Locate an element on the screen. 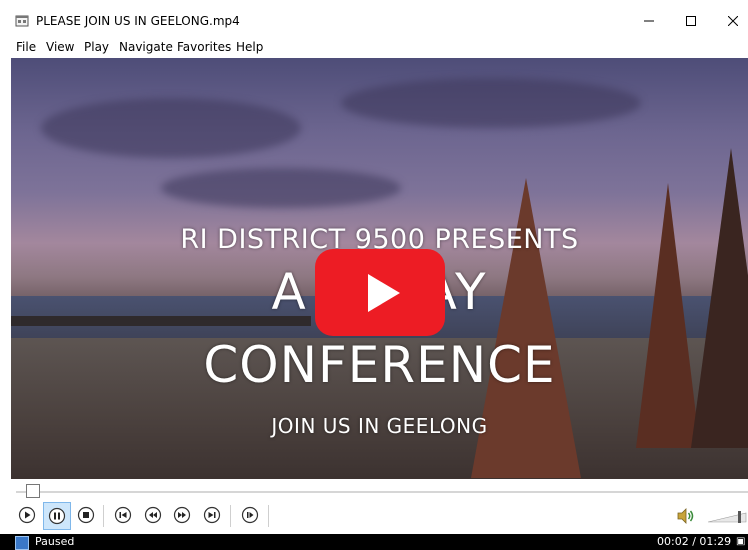 The width and height of the screenshot is (748, 550). volume-icon is located at coordinates (686, 516).